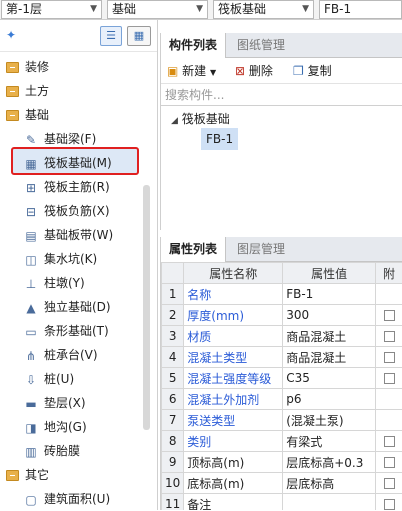  What do you see at coordinates (67, 211) in the screenshot?
I see `tree-item: ⊟筏板负筋(X)` at bounding box center [67, 211].